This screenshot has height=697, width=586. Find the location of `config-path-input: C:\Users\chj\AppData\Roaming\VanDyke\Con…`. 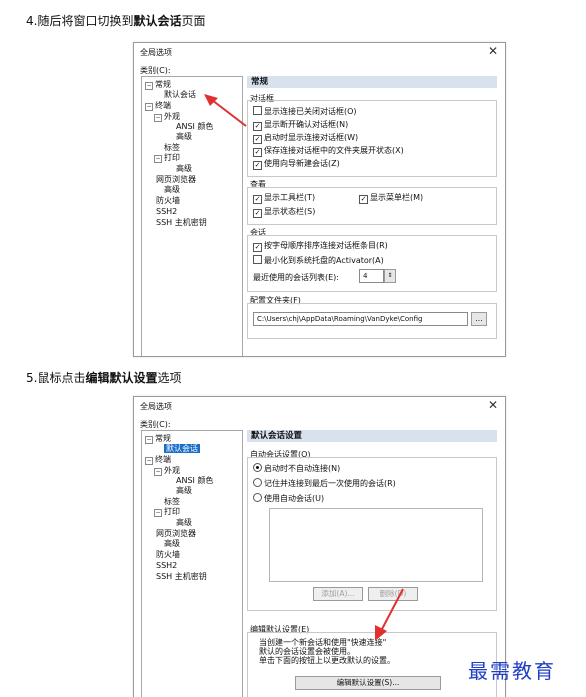

config-path-input: C:\Users\chj\AppData\Roaming\VanDyke\Con… is located at coordinates (360, 319).